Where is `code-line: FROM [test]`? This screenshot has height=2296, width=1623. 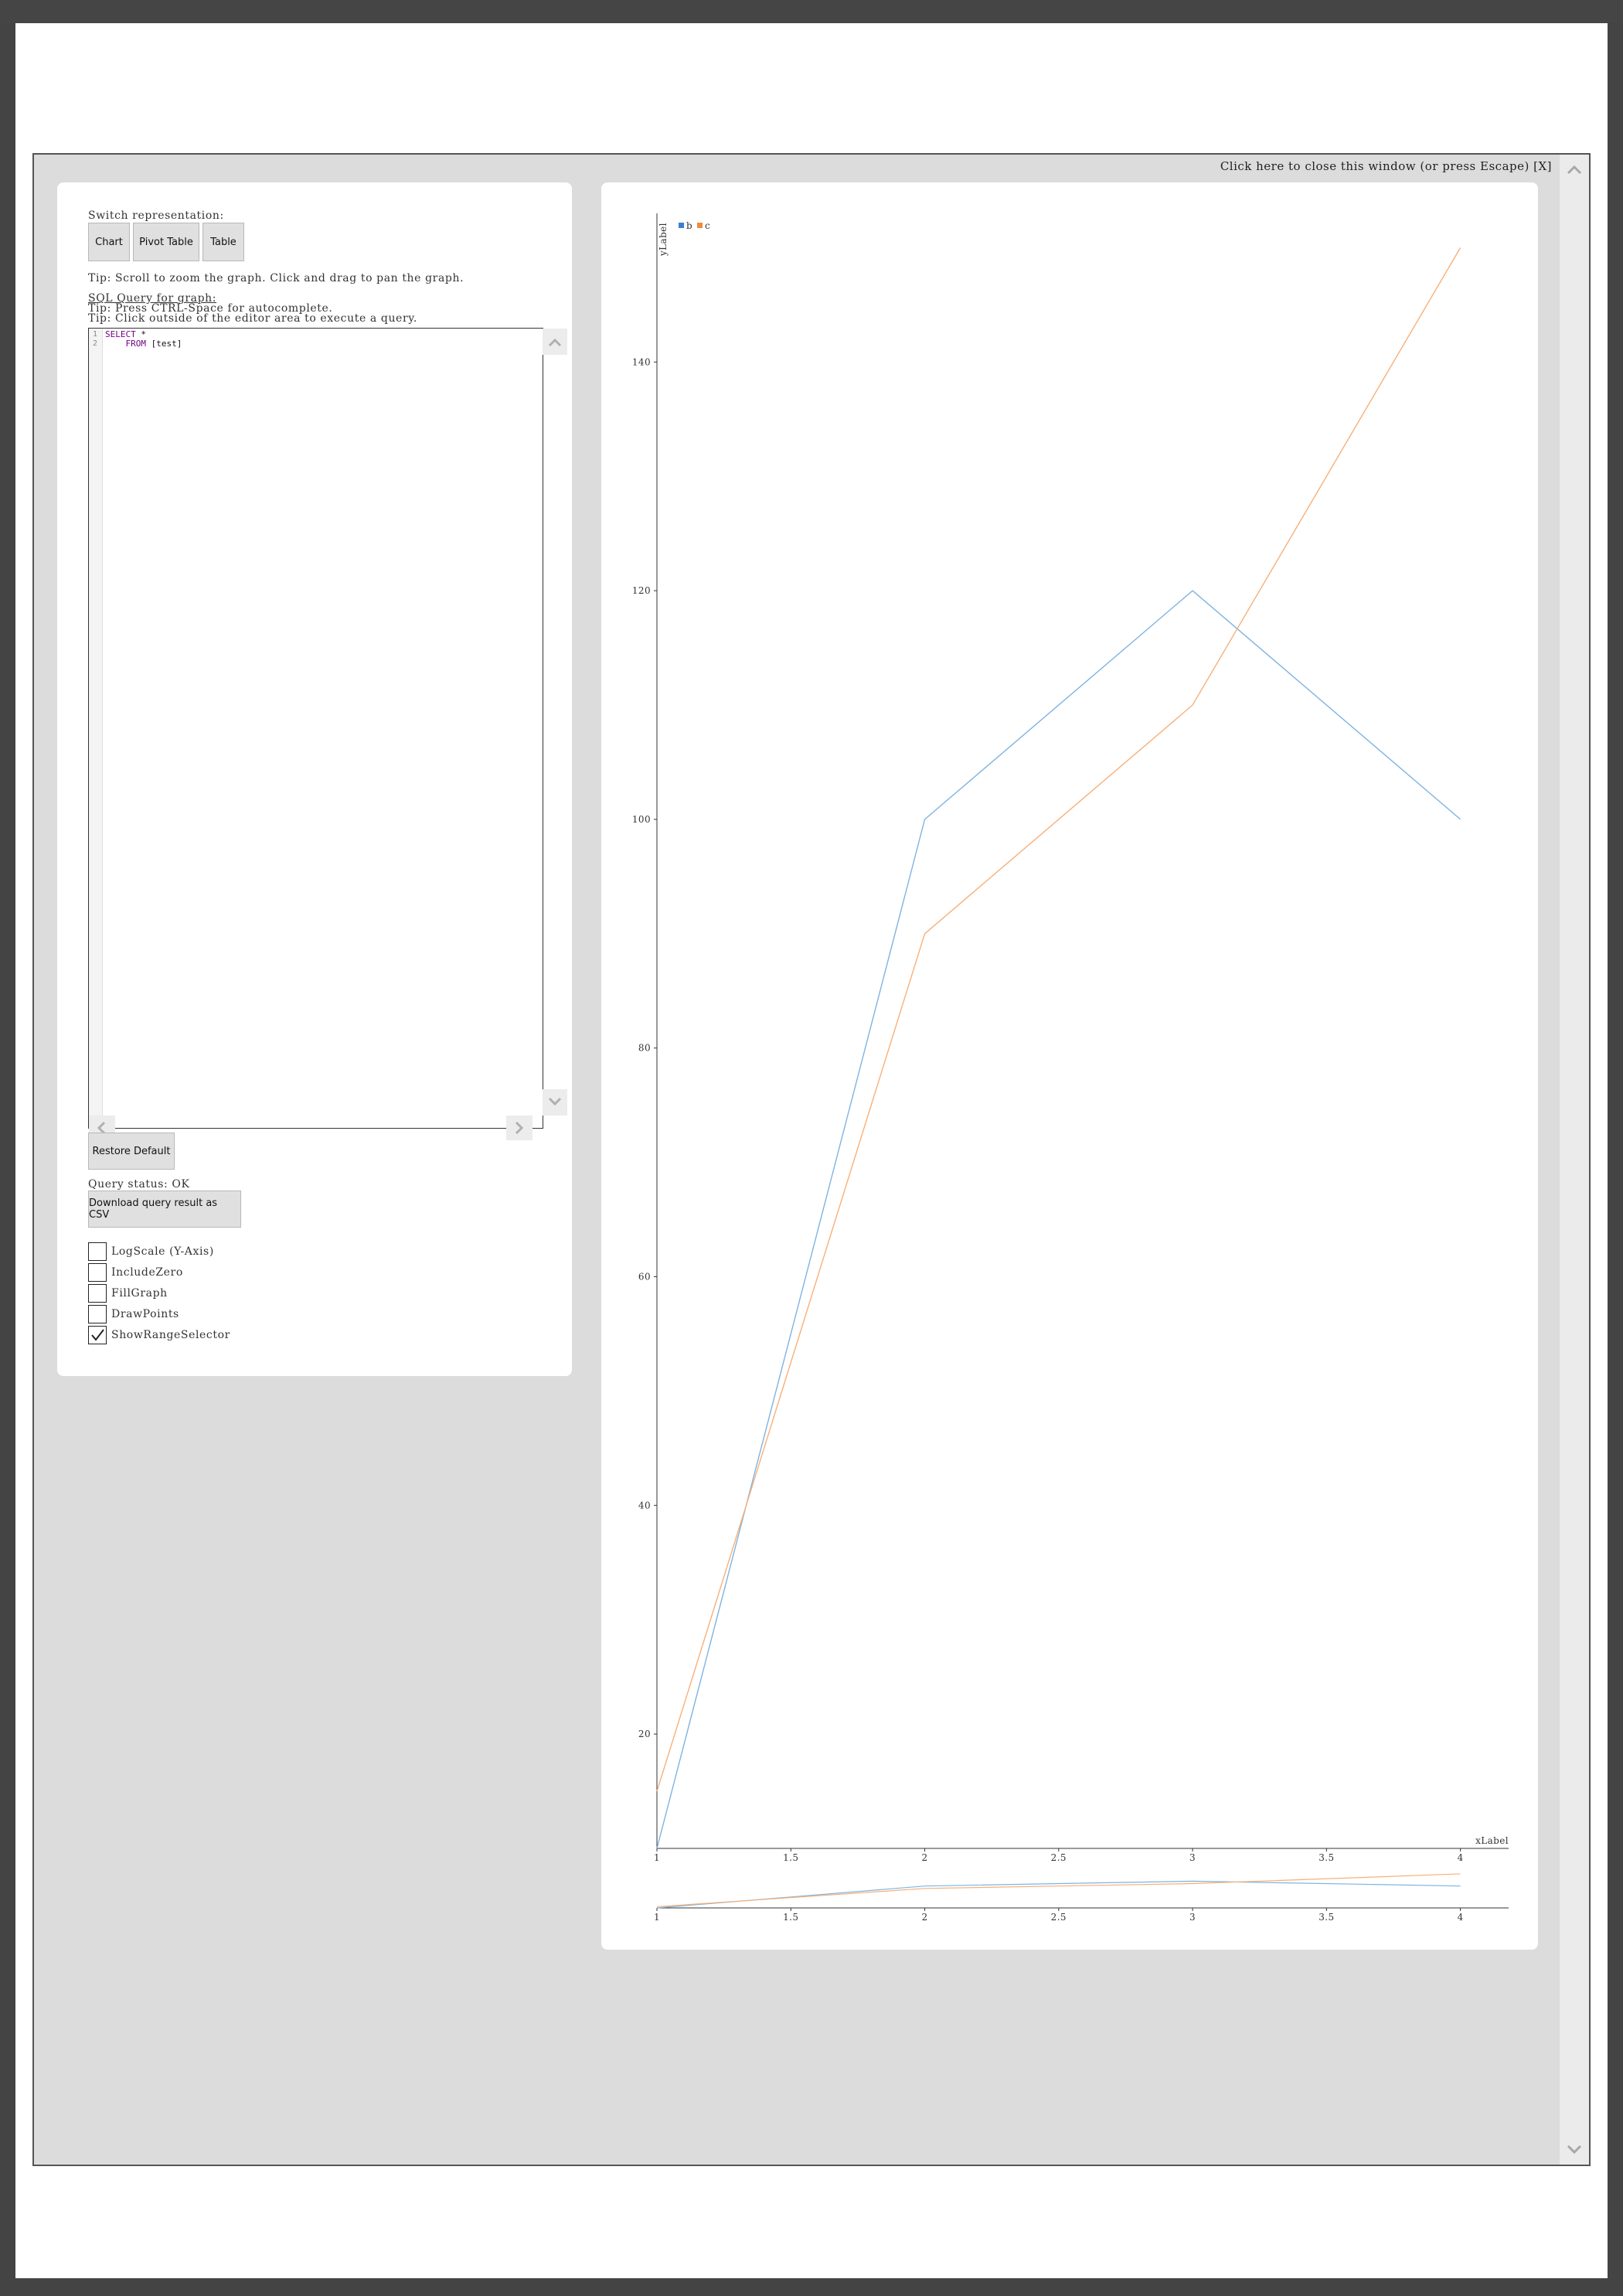
code-line: FROM [test] is located at coordinates (143, 344).